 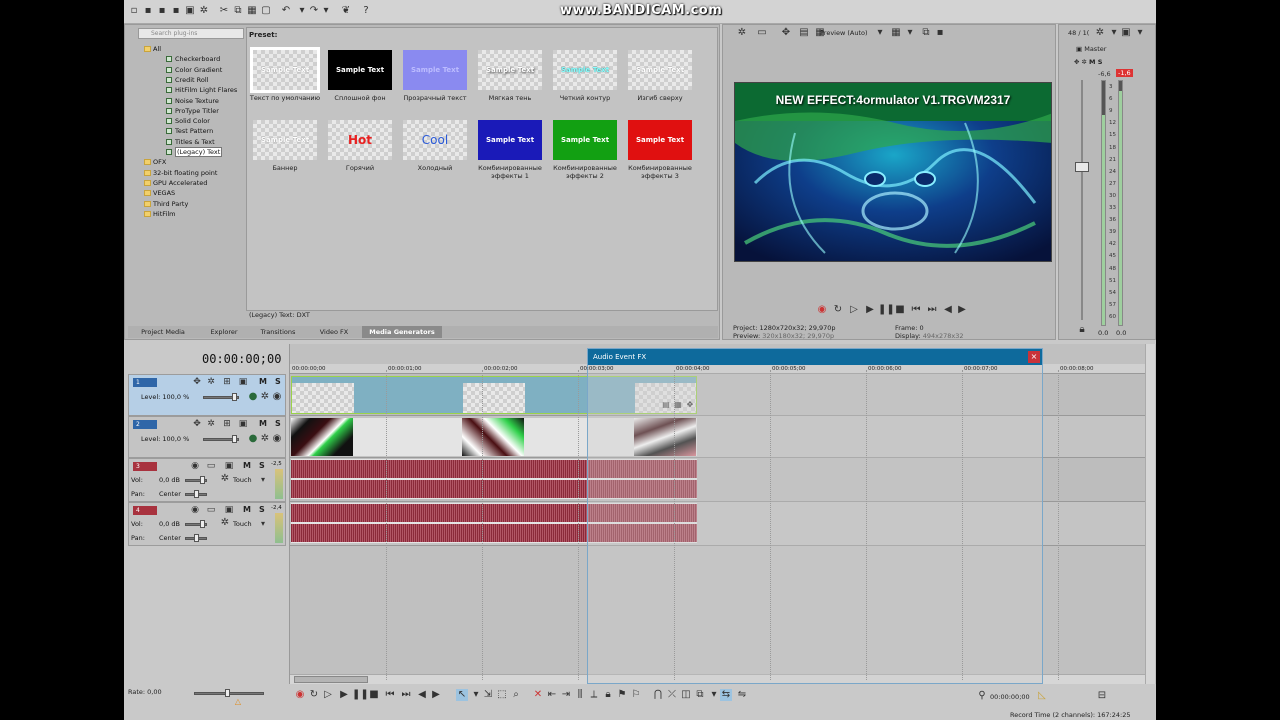 What do you see at coordinates (344, 695) in the screenshot?
I see `timeline-play-icon: ▶` at bounding box center [344, 695].